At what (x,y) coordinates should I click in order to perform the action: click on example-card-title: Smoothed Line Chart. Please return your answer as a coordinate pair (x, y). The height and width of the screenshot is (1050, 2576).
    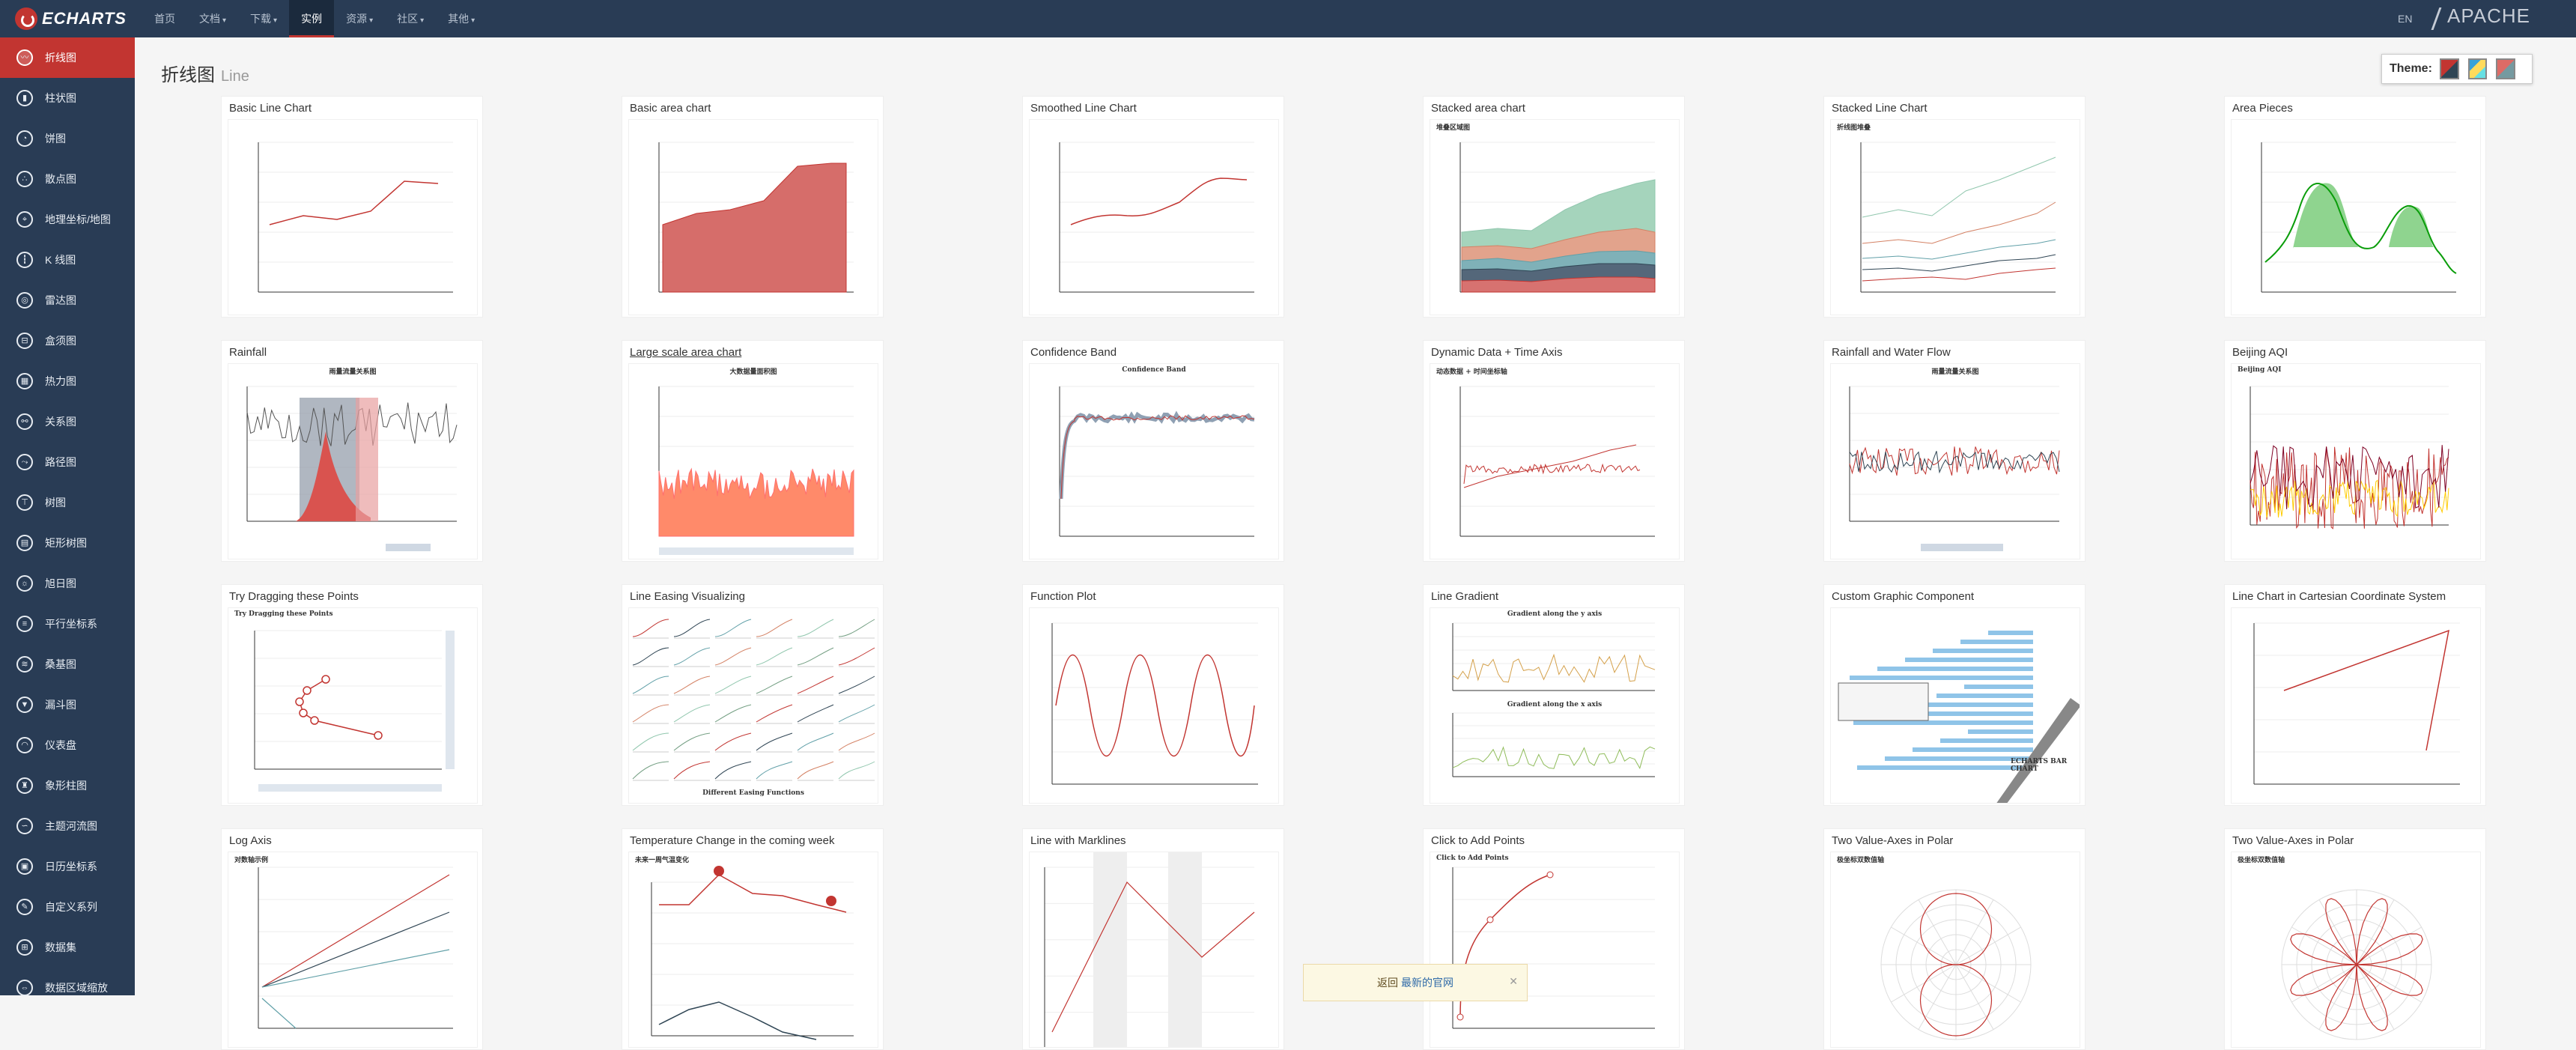
    Looking at the image, I should click on (1083, 108).